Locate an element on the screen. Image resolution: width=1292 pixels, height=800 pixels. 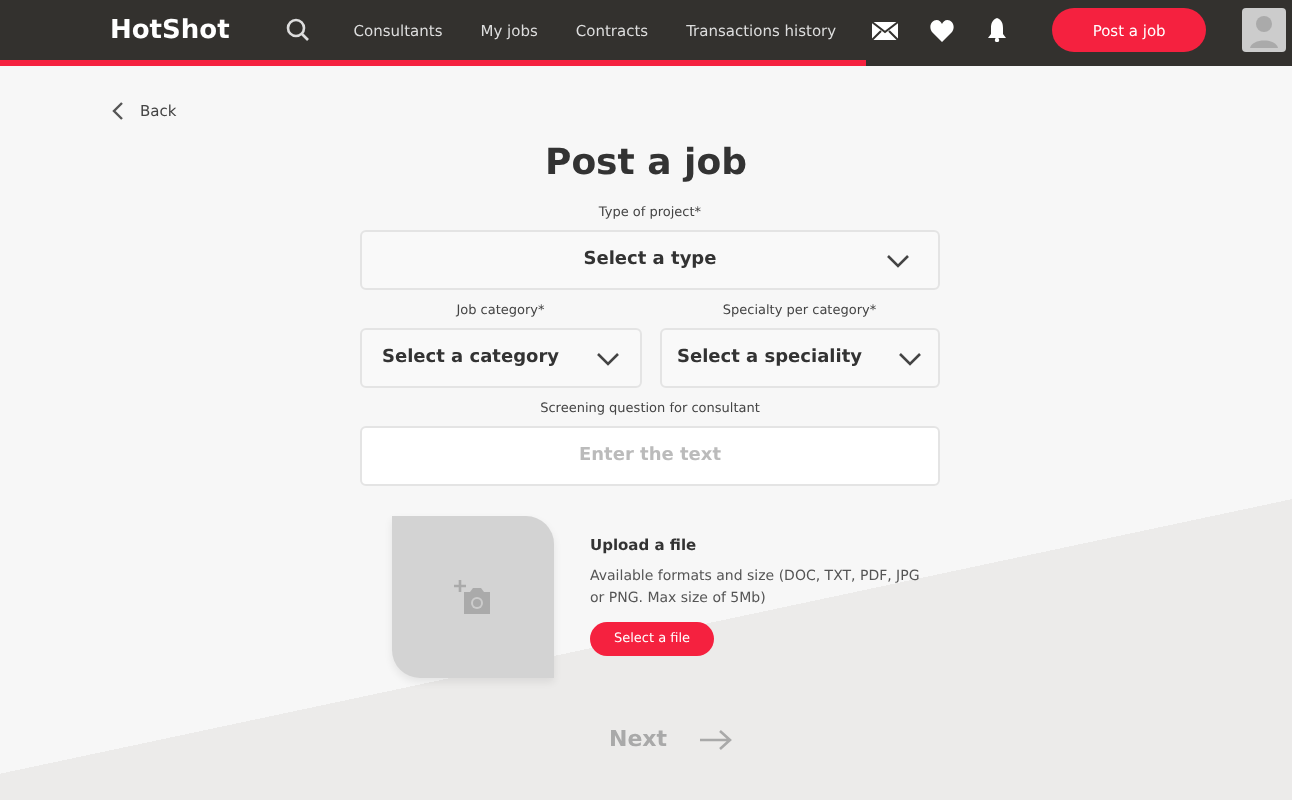
bell-icon is located at coordinates (997, 30).